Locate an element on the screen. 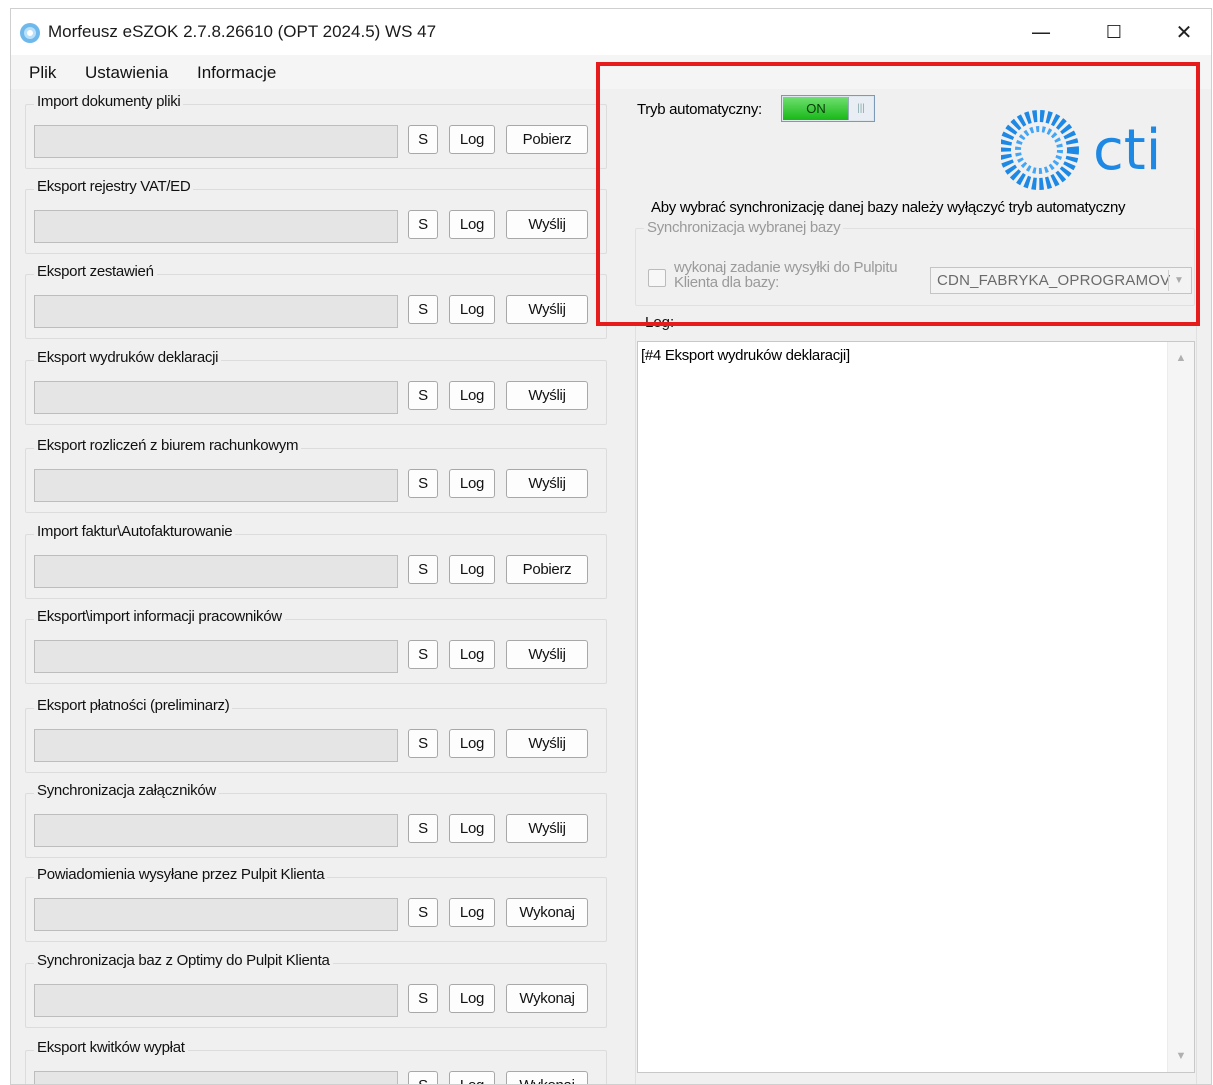 This screenshot has width=1213, height=1085. sync-group-label: Synchronizacja wybranej bazy is located at coordinates (744, 227).